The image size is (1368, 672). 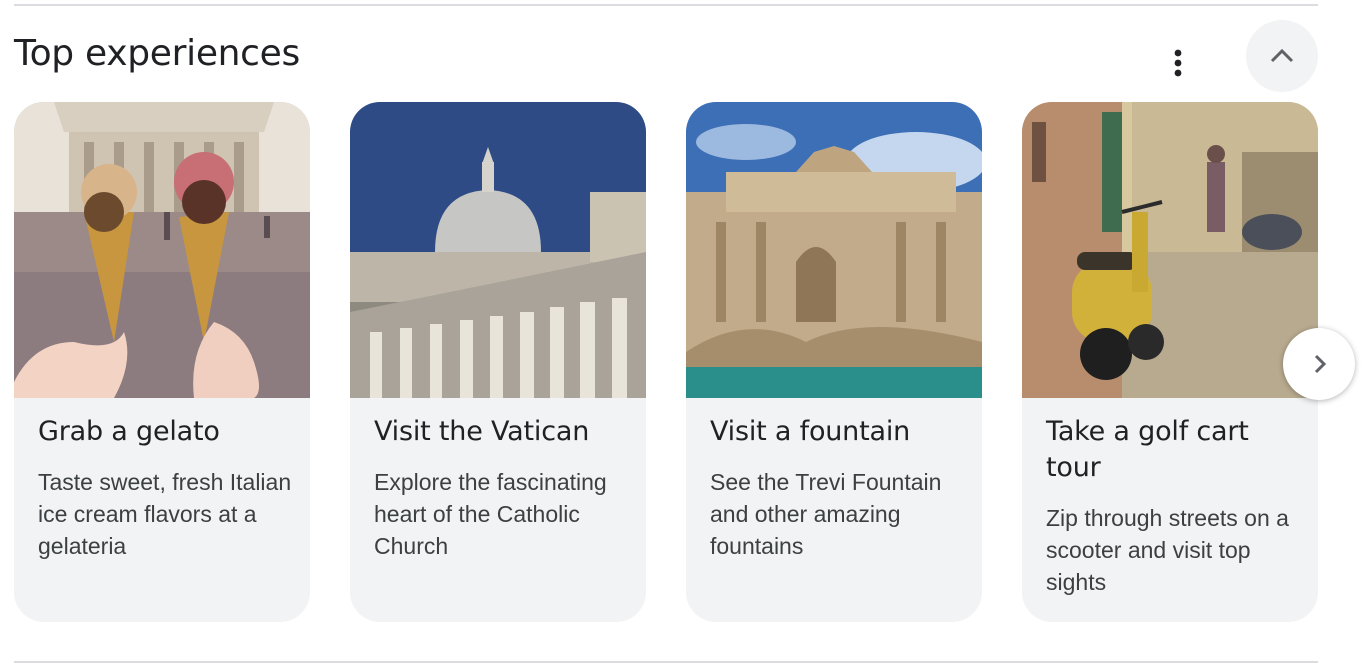 What do you see at coordinates (810, 431) in the screenshot?
I see `card-title: Visit a fountain` at bounding box center [810, 431].